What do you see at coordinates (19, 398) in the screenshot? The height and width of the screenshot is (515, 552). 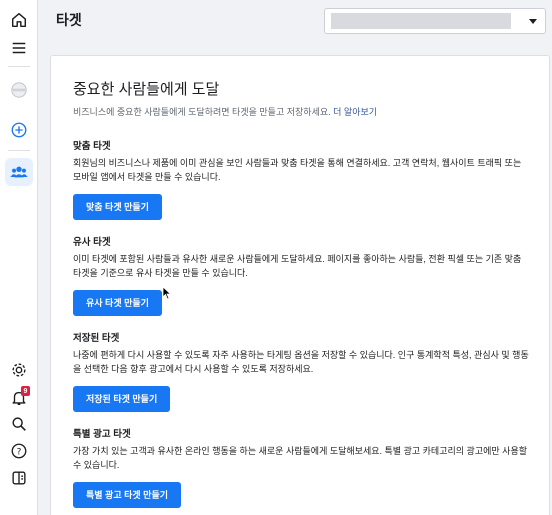 I see `notifications-icon: 9` at bounding box center [19, 398].